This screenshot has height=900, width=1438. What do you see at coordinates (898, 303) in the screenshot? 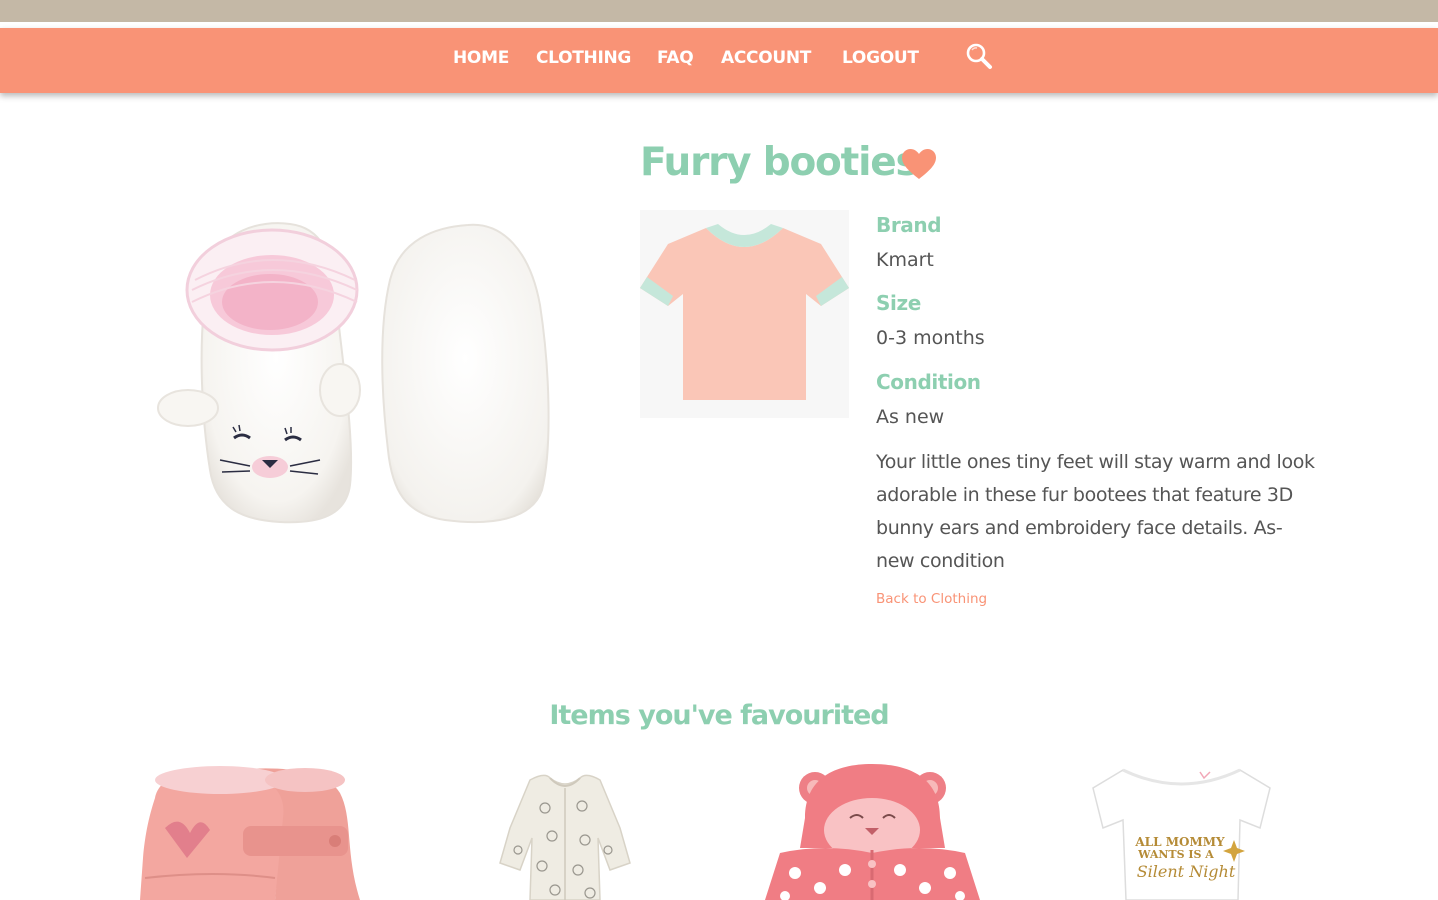
I see `size-label: Size` at bounding box center [898, 303].